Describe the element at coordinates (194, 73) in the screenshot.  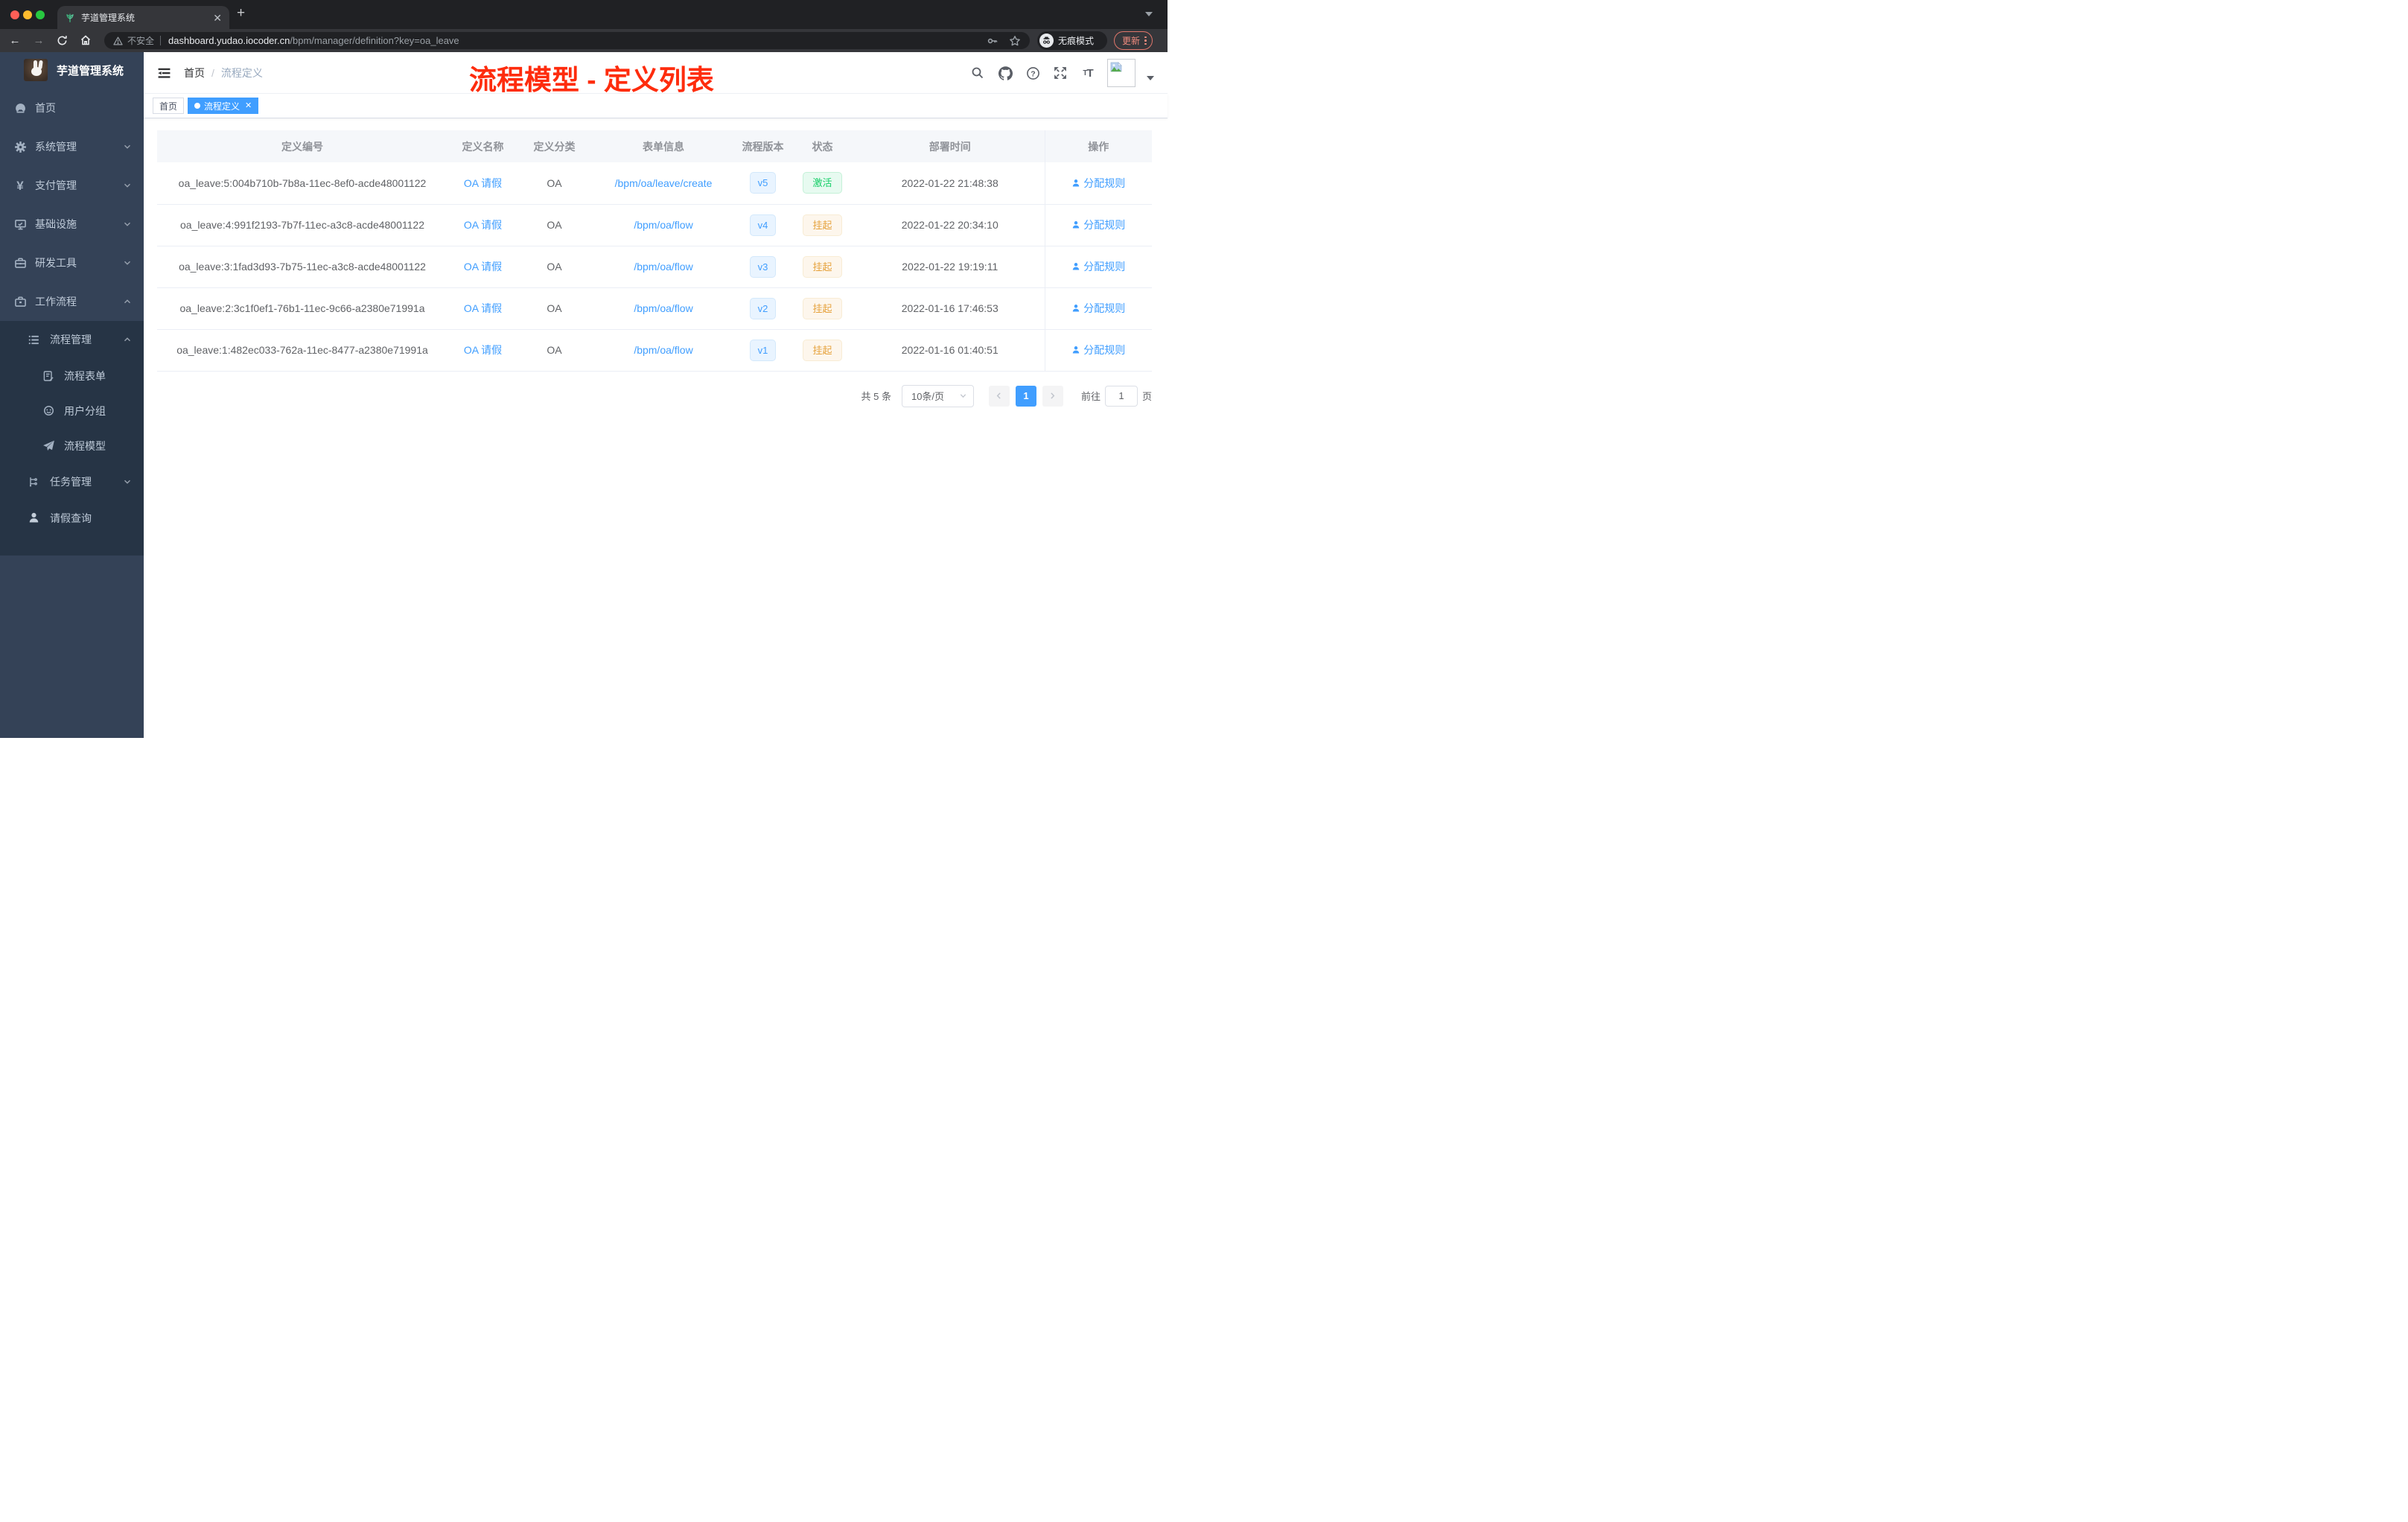
I see `breadcrumb-home: 首页` at that location.